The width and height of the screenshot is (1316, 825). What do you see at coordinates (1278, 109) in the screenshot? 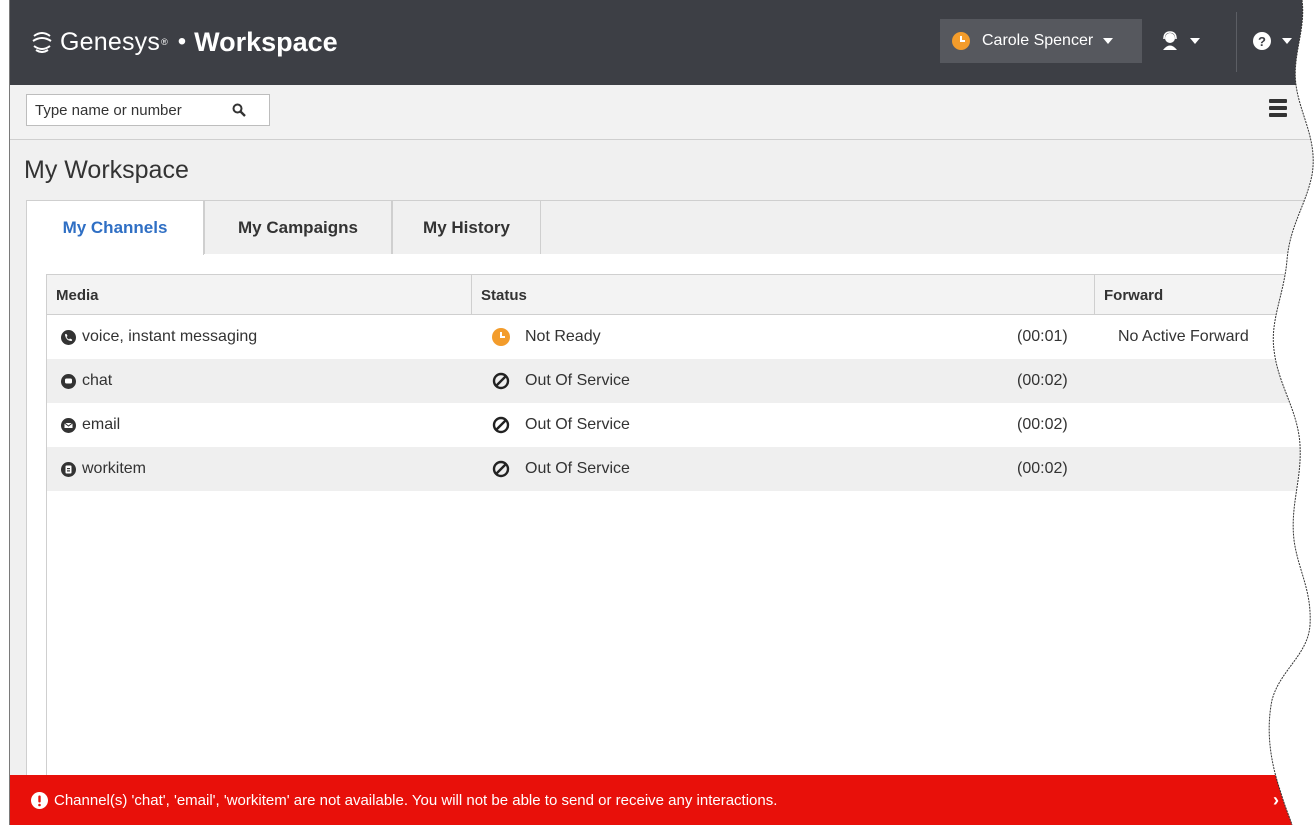
I see `hamburger-menu-icon` at bounding box center [1278, 109].